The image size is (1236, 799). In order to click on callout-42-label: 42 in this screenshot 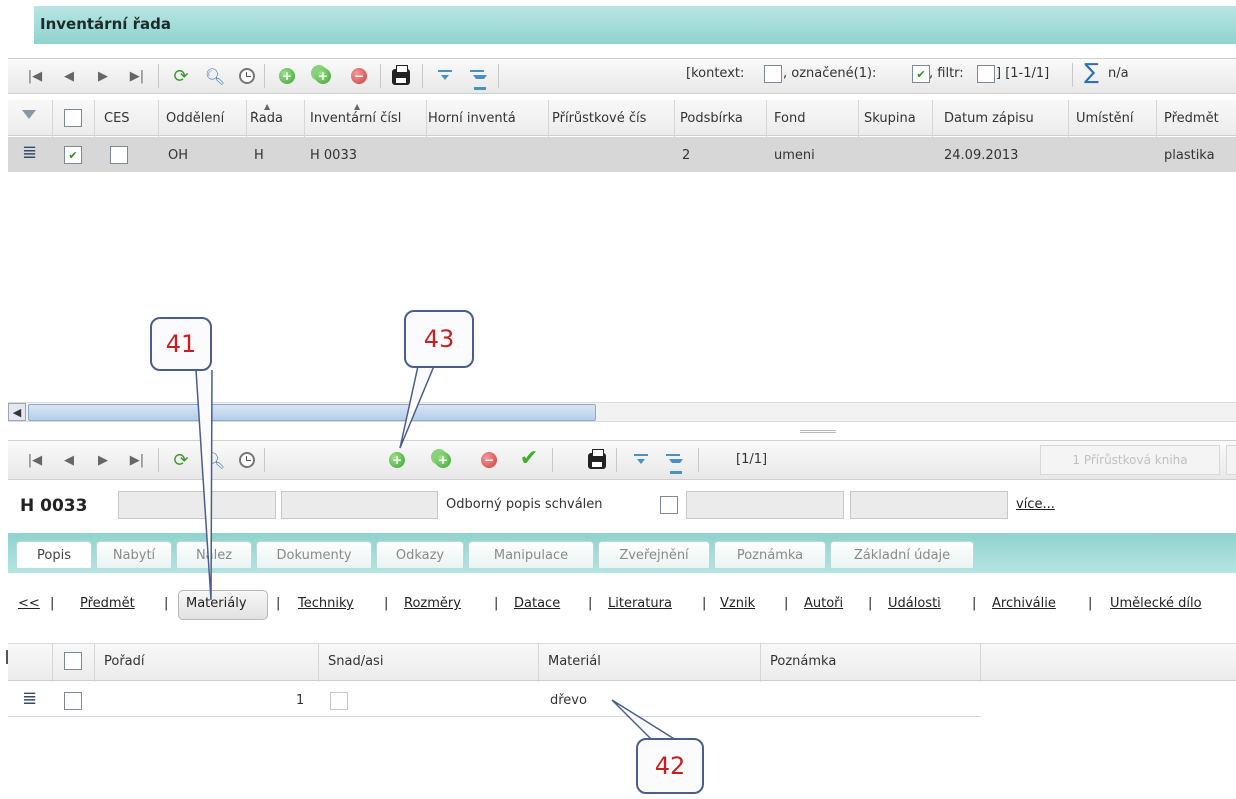, I will do `click(670, 766)`.